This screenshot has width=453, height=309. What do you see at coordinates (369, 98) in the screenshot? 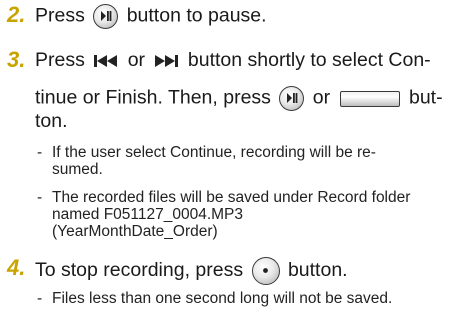
I see `record-bar-icon` at bounding box center [369, 98].